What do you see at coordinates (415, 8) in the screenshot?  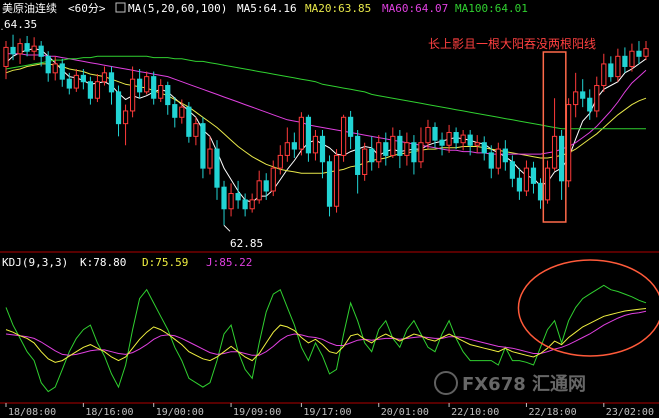 I see `ma60-value: MA60:64.07` at bounding box center [415, 8].